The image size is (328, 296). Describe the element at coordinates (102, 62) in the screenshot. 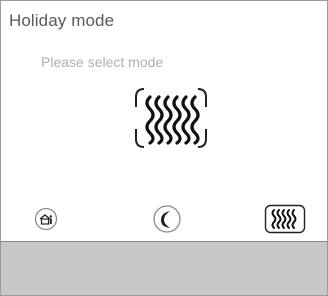

I see `dialog-subtitle: Please select mode` at that location.